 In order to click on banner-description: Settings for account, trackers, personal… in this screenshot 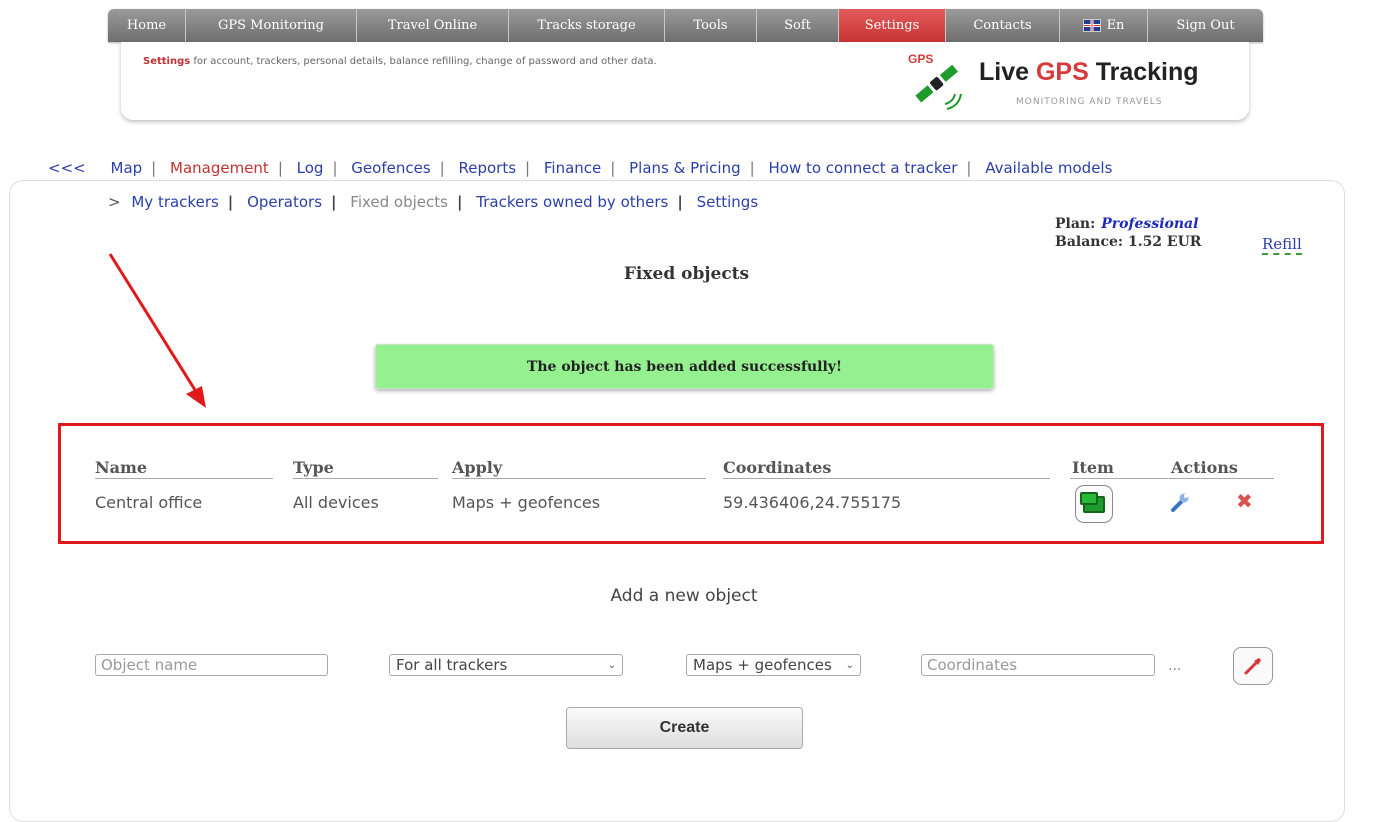, I will do `click(400, 61)`.